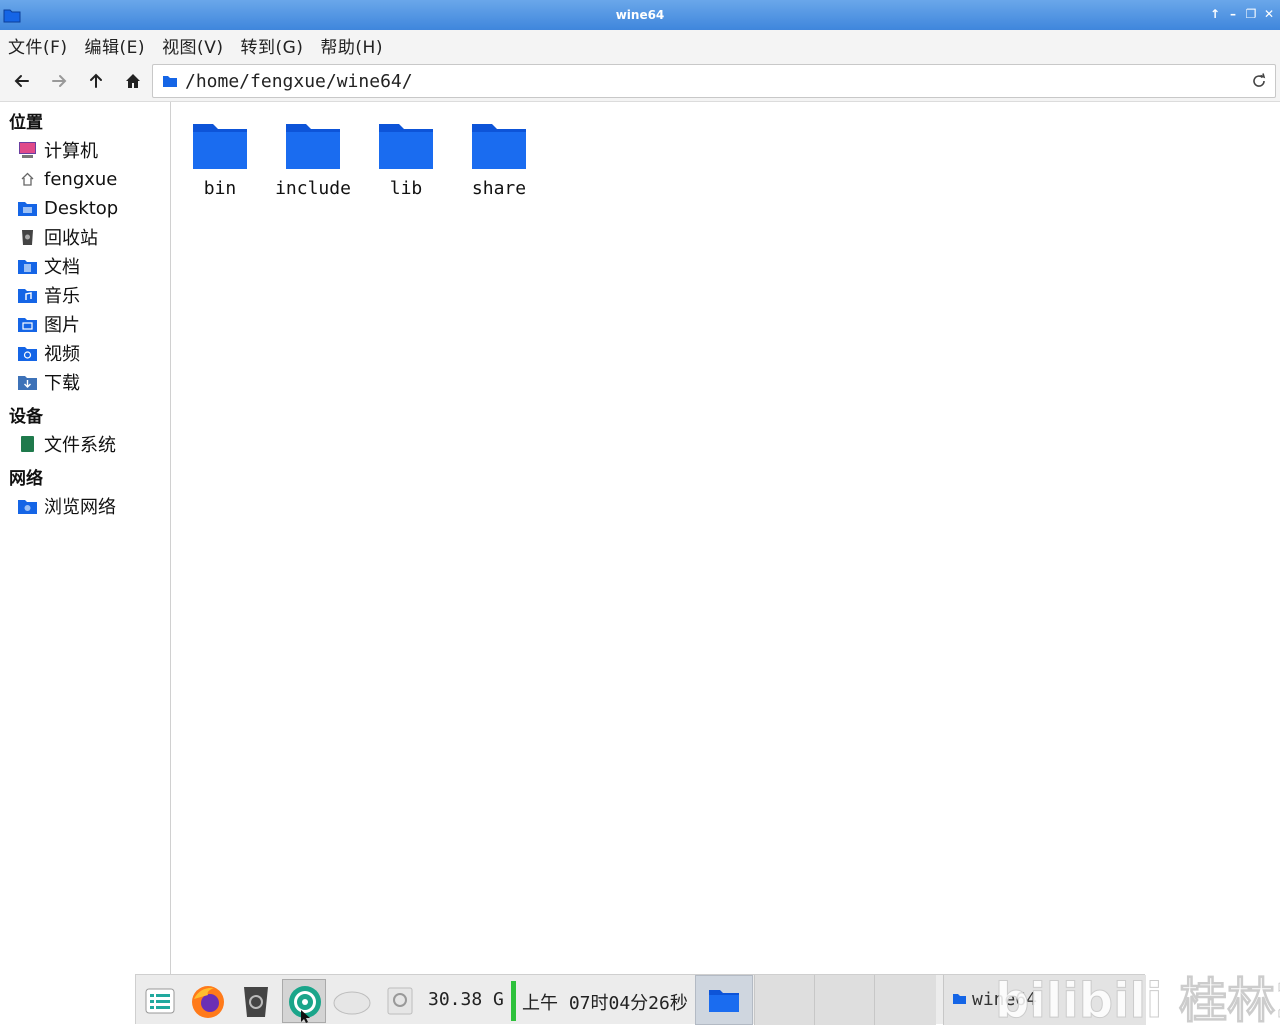 The image size is (1280, 1028). Describe the element at coordinates (27, 267) in the screenshot. I see `documents-folder-icon` at that location.